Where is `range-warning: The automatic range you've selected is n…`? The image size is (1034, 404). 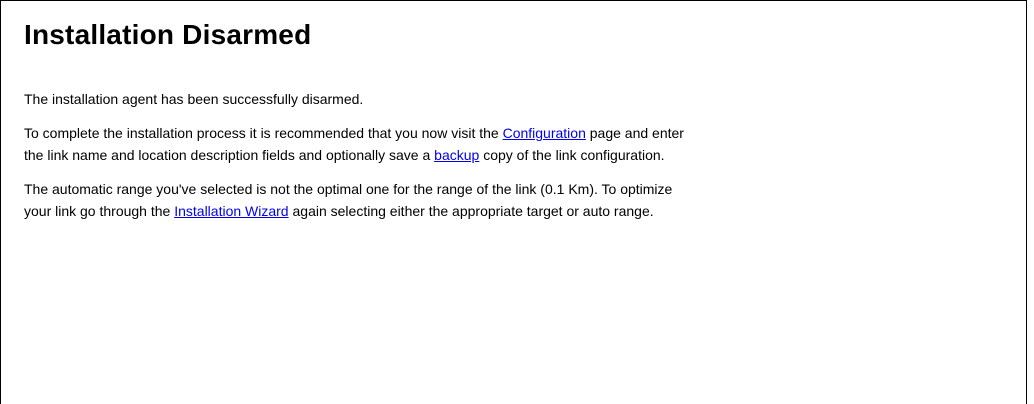 range-warning: The automatic range you've selected is n… is located at coordinates (519, 200).